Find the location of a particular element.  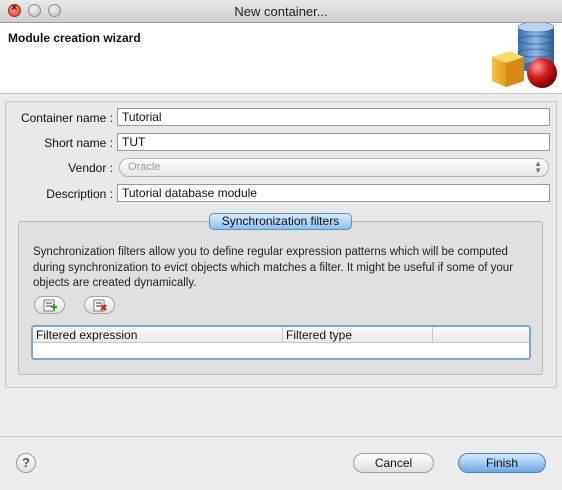

column-filtered-type: Filtered type is located at coordinates (358, 335).